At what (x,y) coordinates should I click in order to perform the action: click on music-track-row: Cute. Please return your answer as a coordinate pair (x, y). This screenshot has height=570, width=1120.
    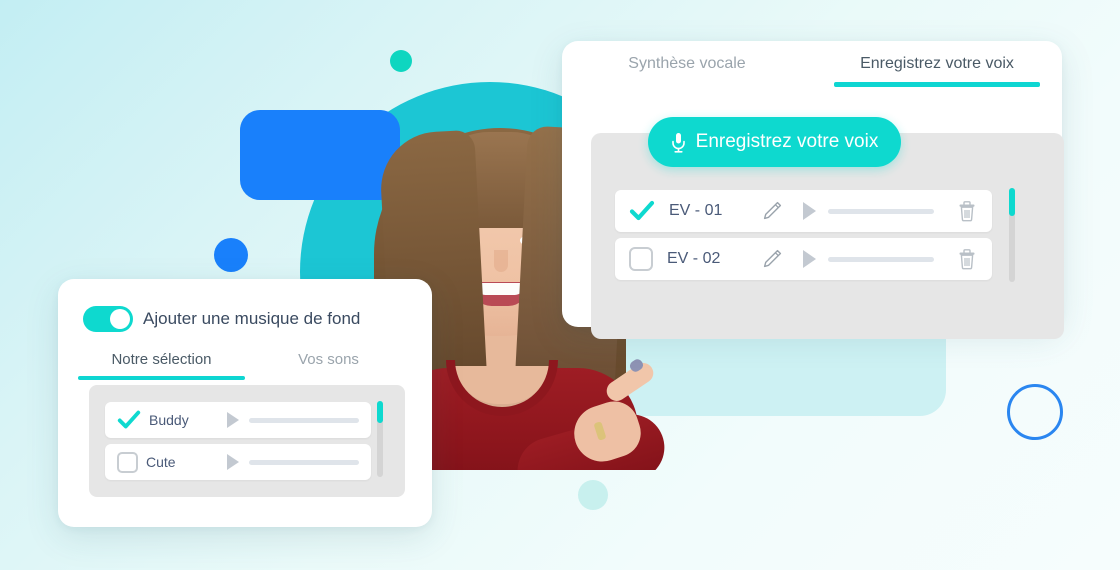
    Looking at the image, I should click on (238, 462).